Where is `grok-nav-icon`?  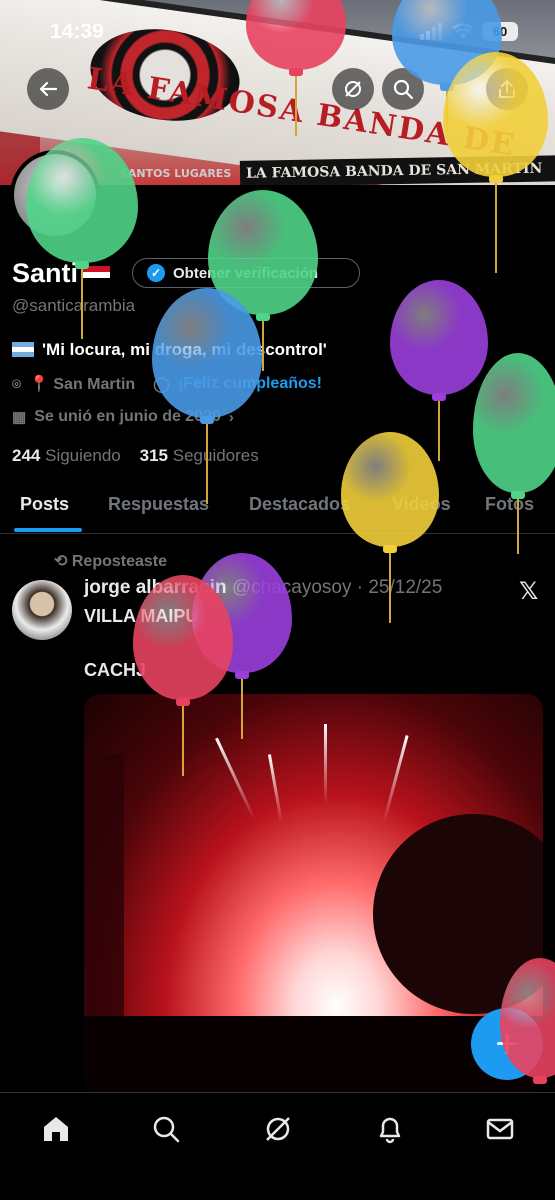 grok-nav-icon is located at coordinates (278, 1129).